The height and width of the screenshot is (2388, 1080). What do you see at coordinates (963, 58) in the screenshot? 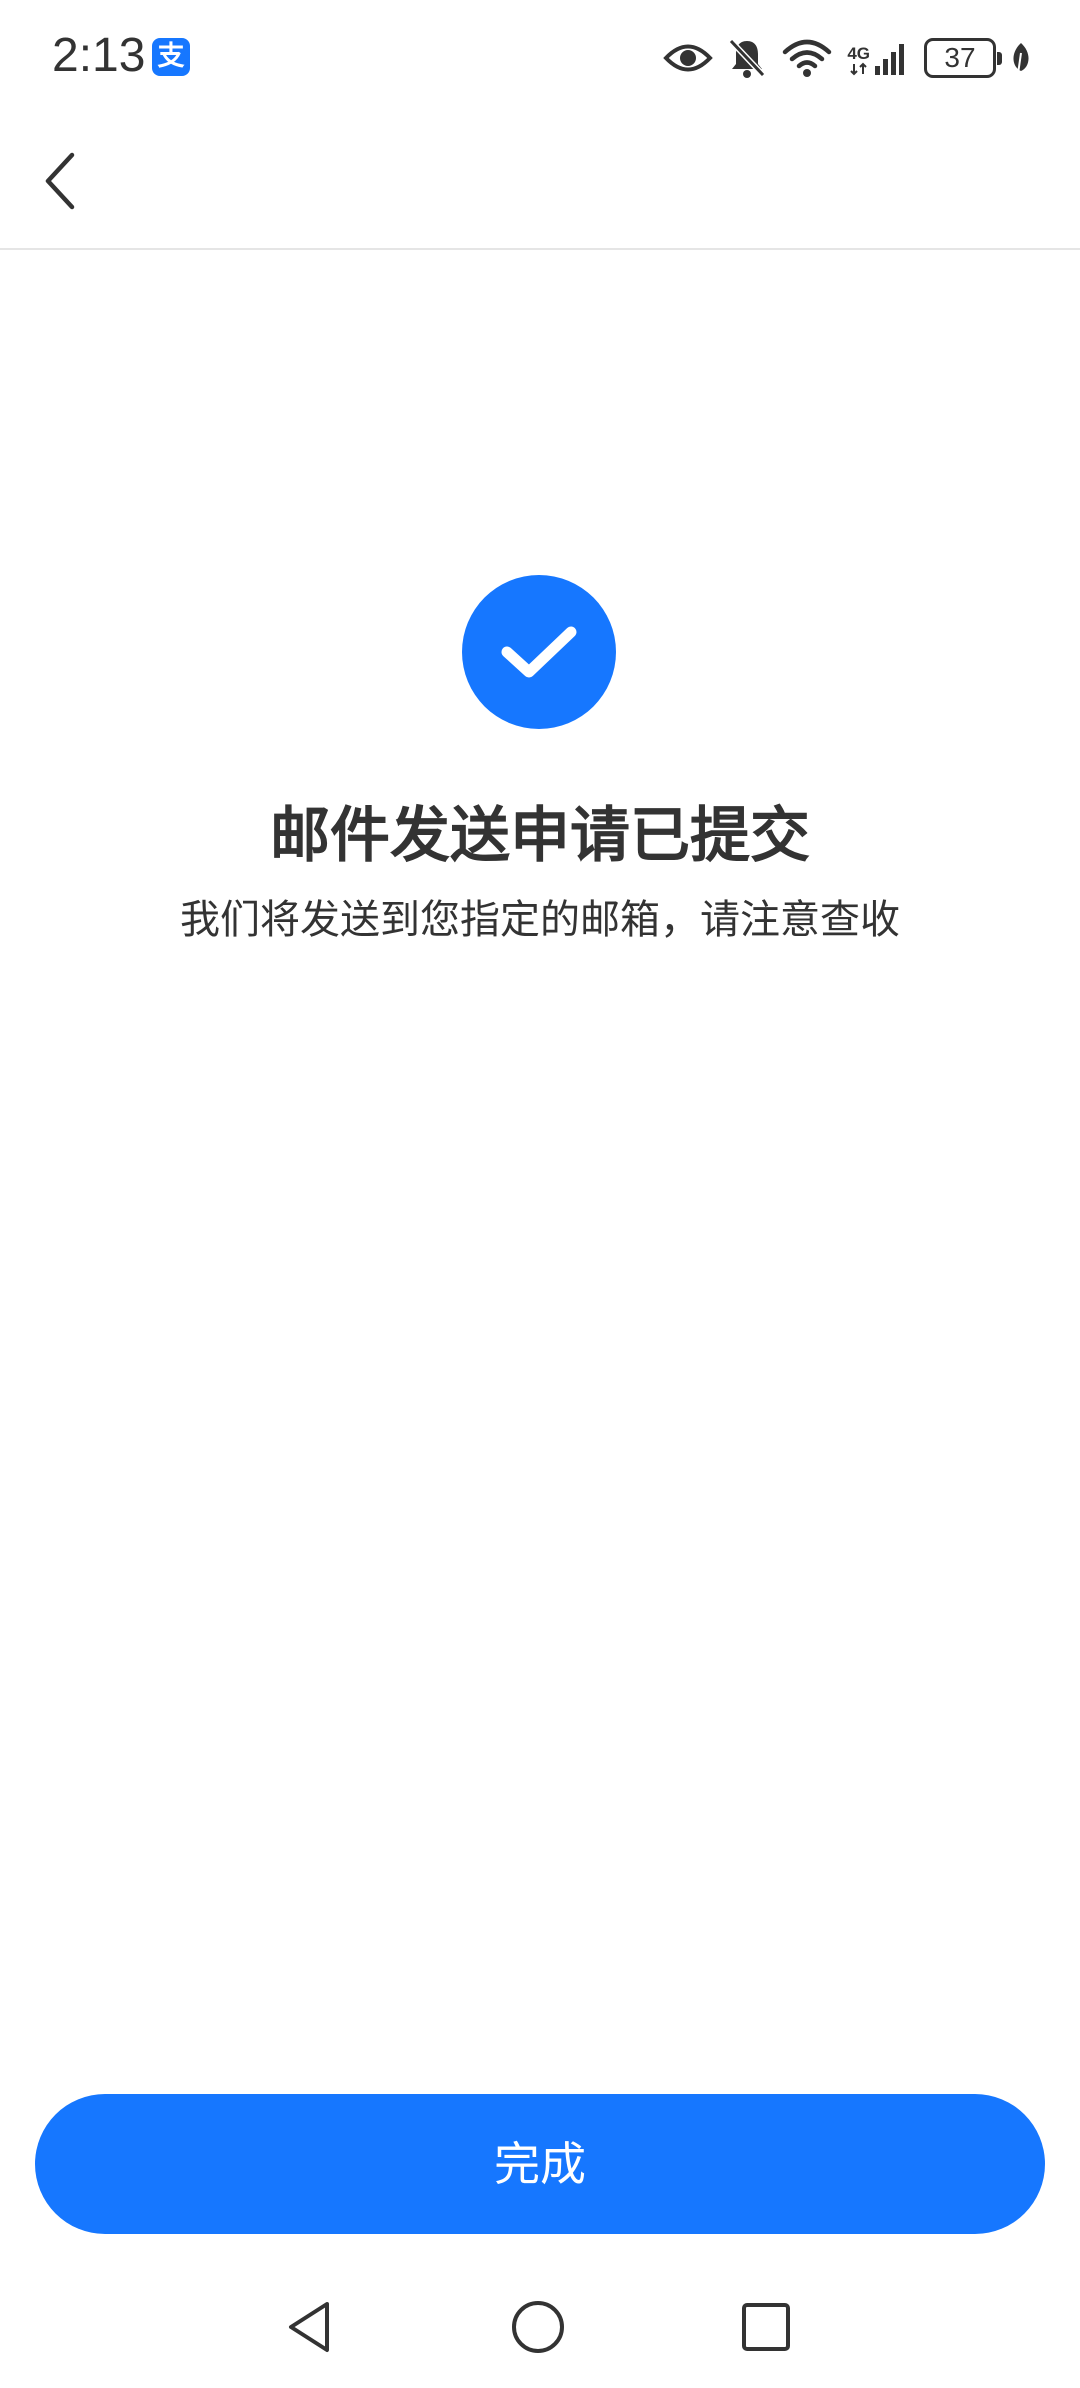
I see `battery-icon: 37` at bounding box center [963, 58].